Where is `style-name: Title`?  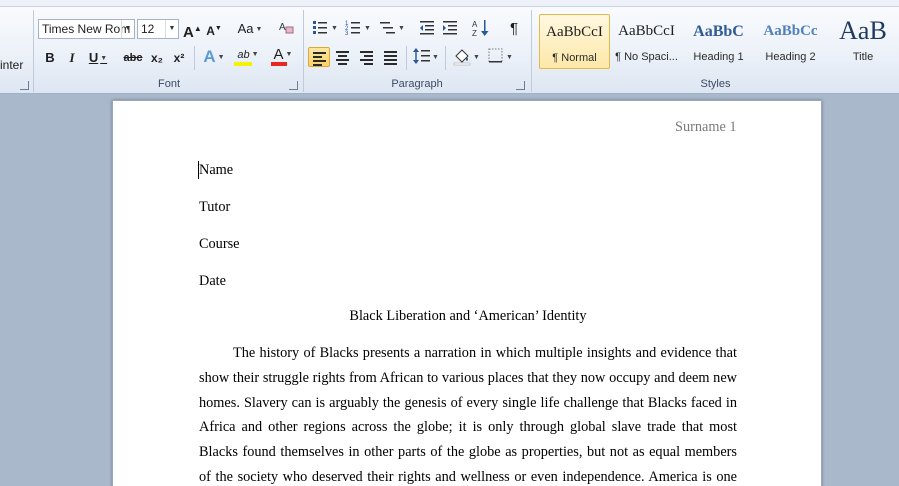
style-name: Title is located at coordinates (863, 57).